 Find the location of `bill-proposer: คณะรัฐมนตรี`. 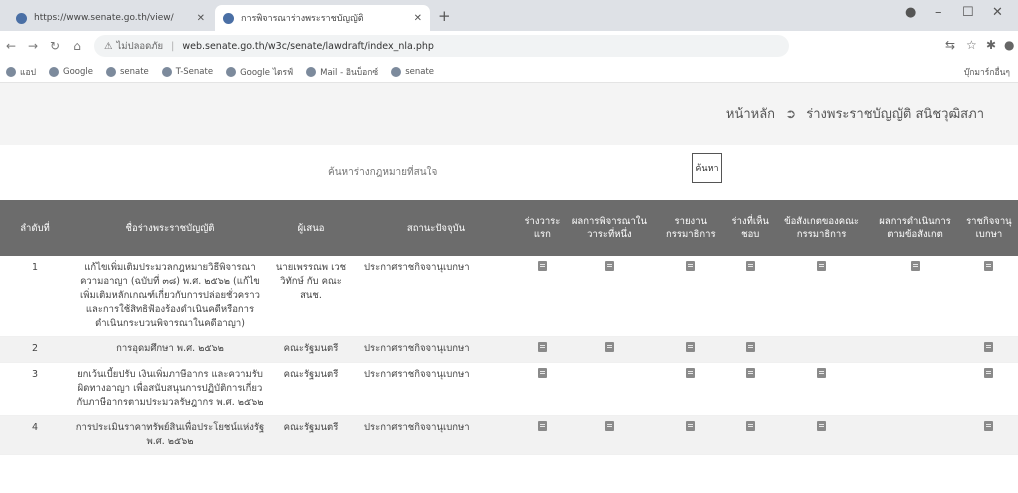

bill-proposer: คณะรัฐมนตรี is located at coordinates (311, 389).